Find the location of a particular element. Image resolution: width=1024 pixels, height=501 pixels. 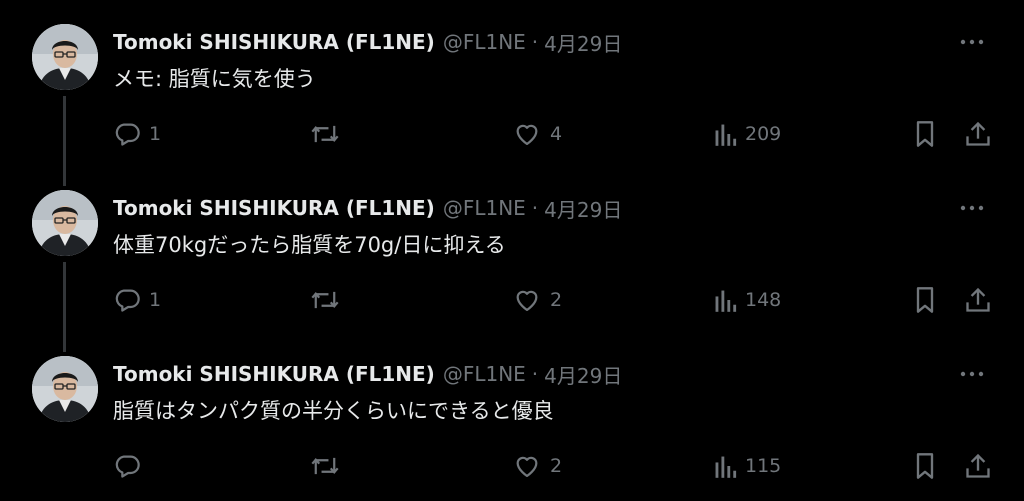

tweet-text: 体重70kgだったら脂質を70g/日に抑える is located at coordinates (309, 245).